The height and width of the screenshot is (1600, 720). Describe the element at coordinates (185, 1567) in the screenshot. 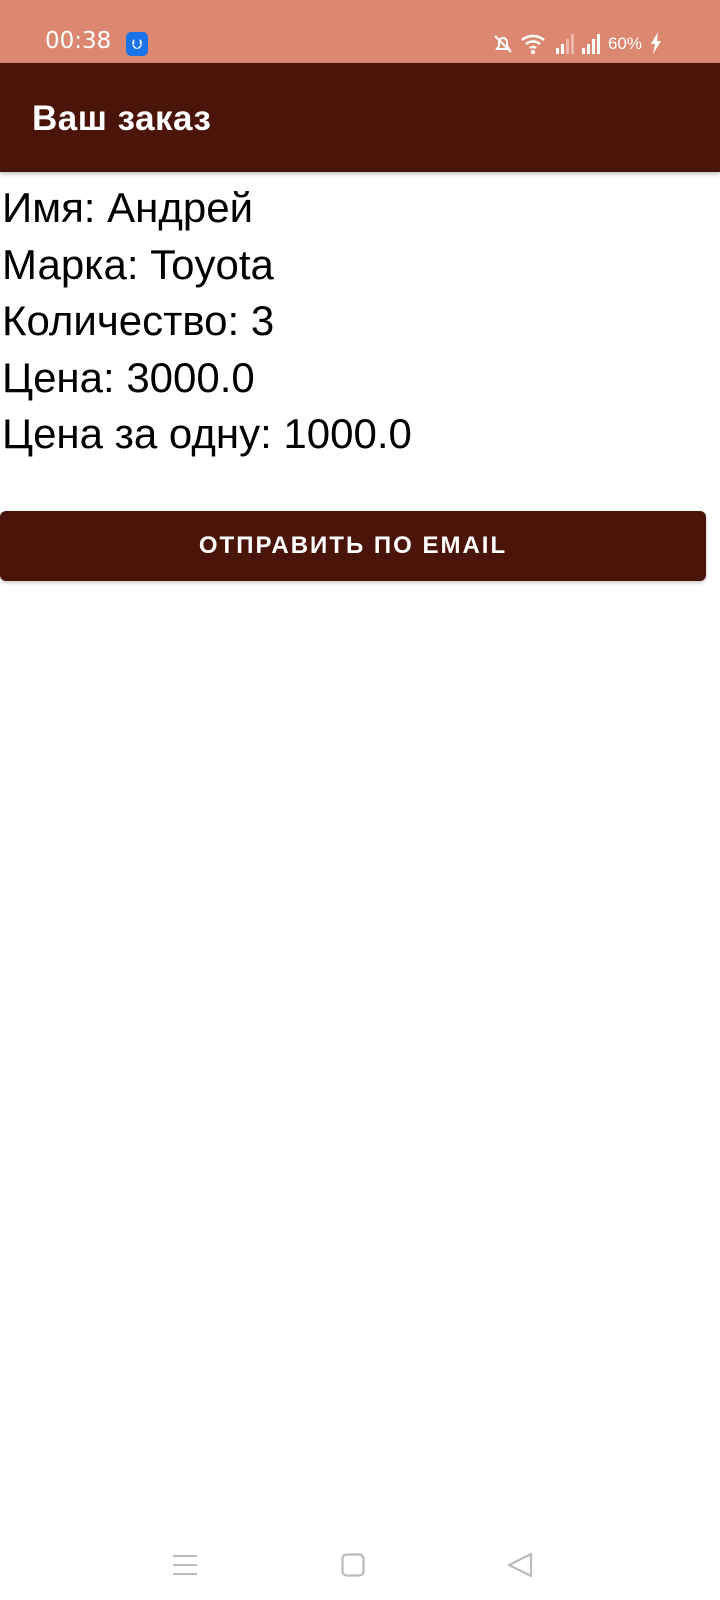

I see `menu-icon` at that location.